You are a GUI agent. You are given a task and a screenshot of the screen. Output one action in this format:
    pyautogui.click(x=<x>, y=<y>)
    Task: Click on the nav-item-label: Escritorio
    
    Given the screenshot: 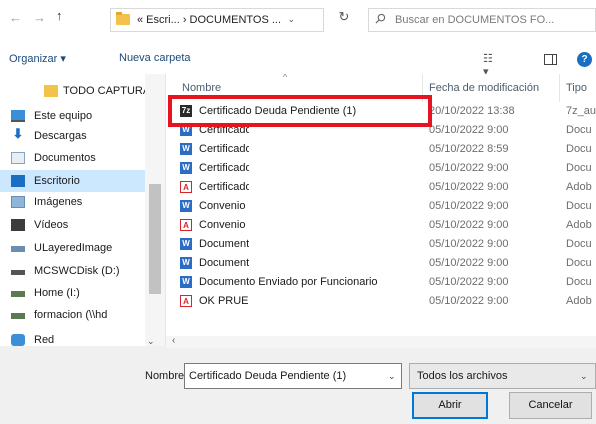 What is the action you would take?
    pyautogui.click(x=57, y=181)
    